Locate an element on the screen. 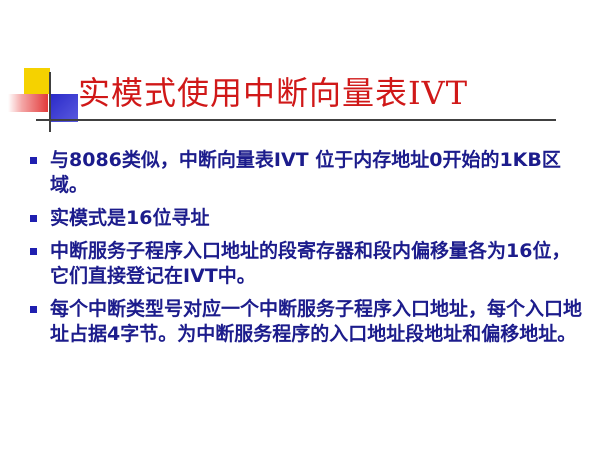  decor-red-bar is located at coordinates (28, 103).